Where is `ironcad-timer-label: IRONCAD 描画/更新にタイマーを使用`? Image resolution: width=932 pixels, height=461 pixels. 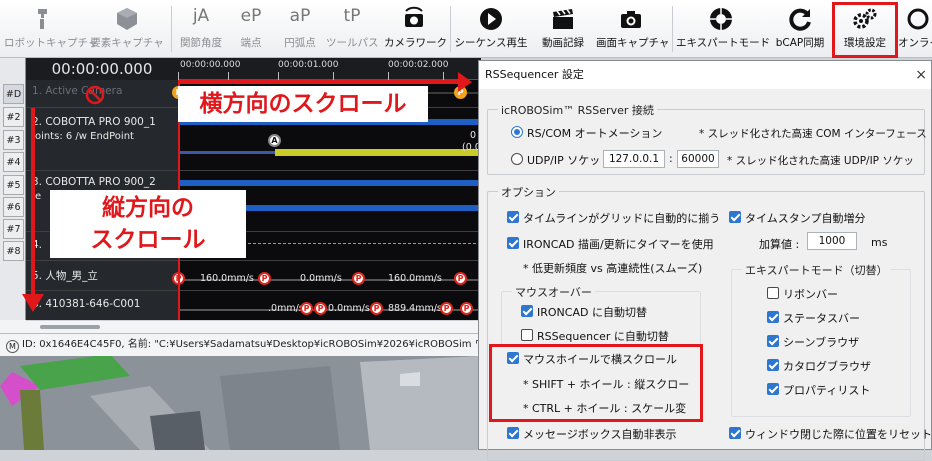 ironcad-timer-label: IRONCAD 描画/更新にタイマーを使用 is located at coordinates (618, 244).